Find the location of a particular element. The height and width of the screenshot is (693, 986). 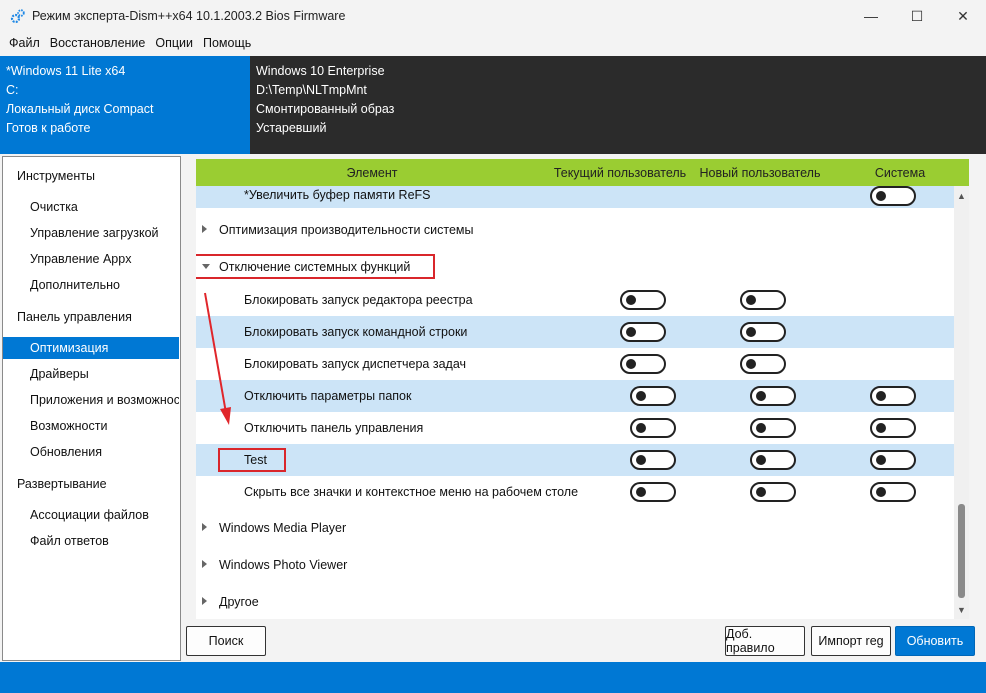

minimize-button: — is located at coordinates (871, 16).